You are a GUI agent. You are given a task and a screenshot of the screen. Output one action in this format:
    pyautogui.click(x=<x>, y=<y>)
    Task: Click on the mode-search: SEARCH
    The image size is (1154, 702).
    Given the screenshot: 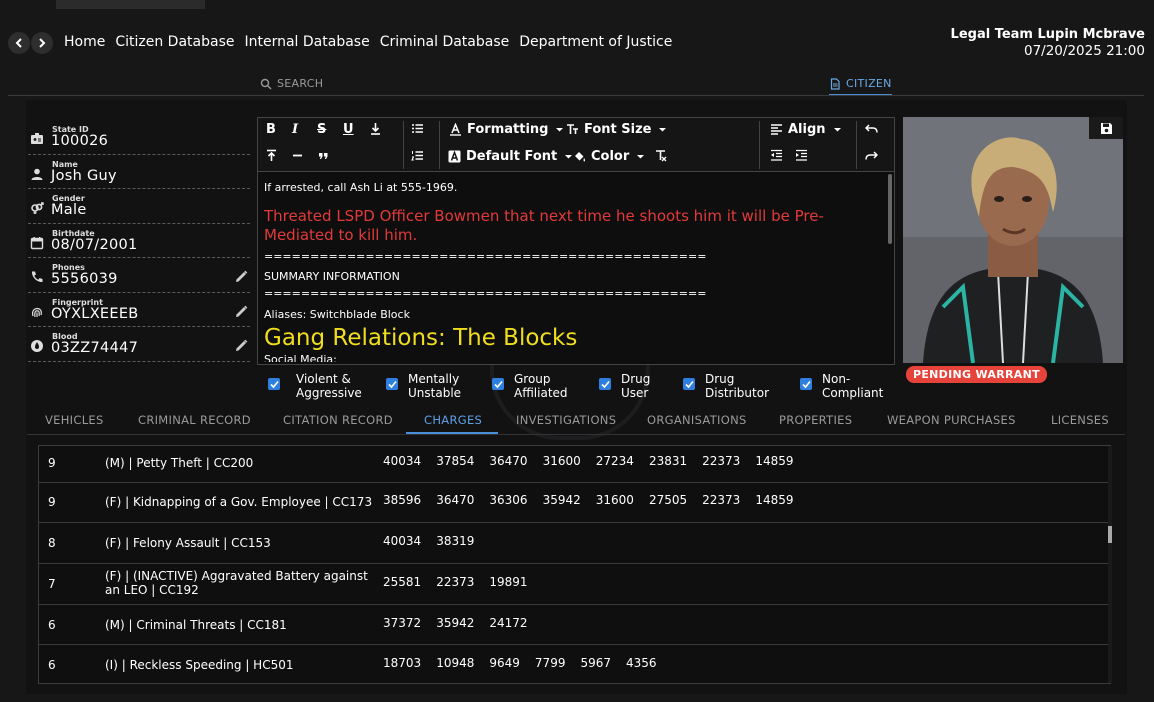 What is the action you would take?
    pyautogui.click(x=291, y=83)
    